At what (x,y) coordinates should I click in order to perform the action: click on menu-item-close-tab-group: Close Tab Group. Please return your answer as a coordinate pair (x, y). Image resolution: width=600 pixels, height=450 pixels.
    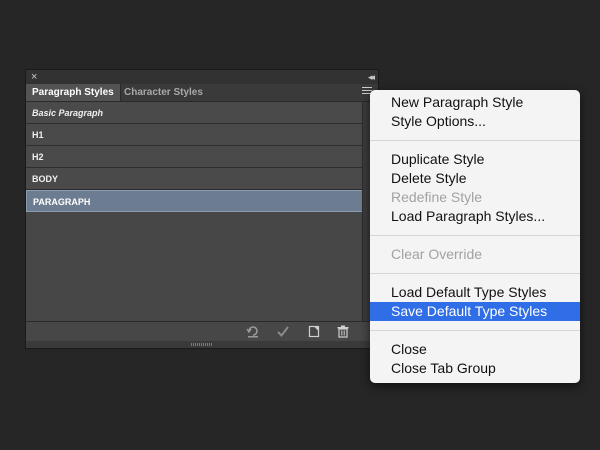
    Looking at the image, I should click on (475, 368).